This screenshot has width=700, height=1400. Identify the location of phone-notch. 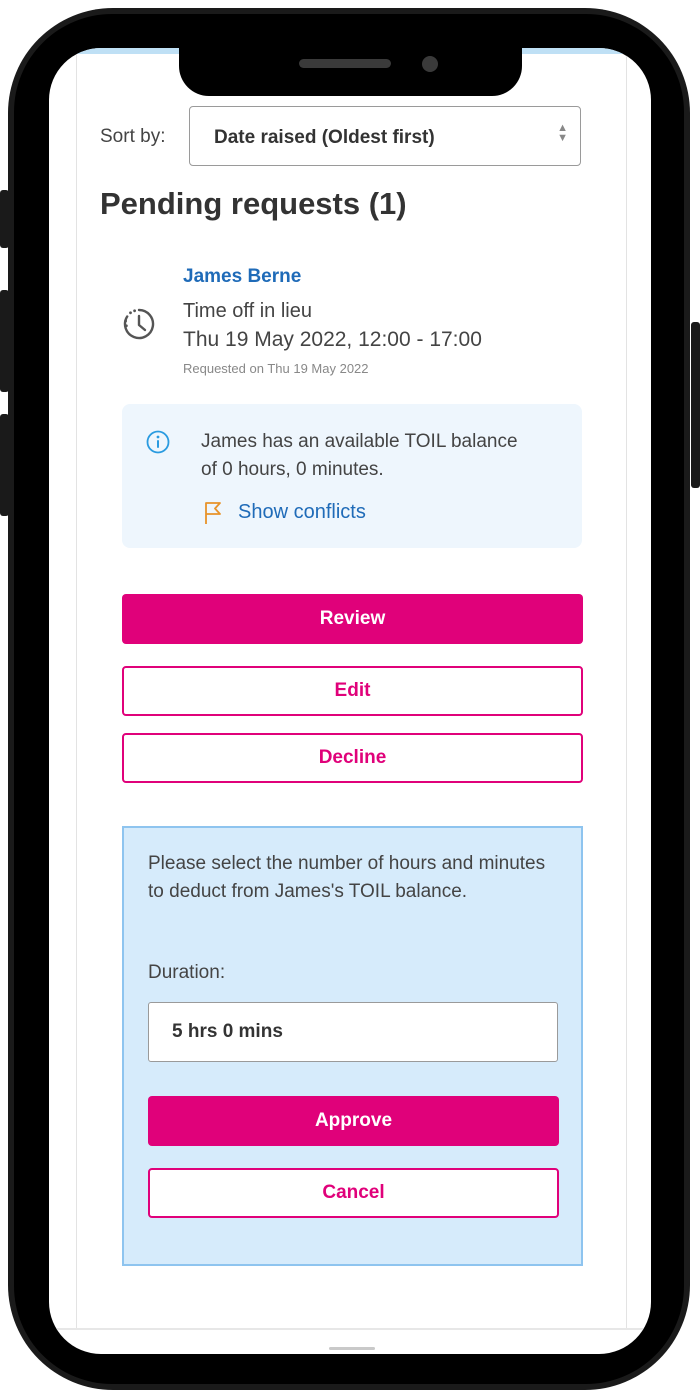
(350, 72).